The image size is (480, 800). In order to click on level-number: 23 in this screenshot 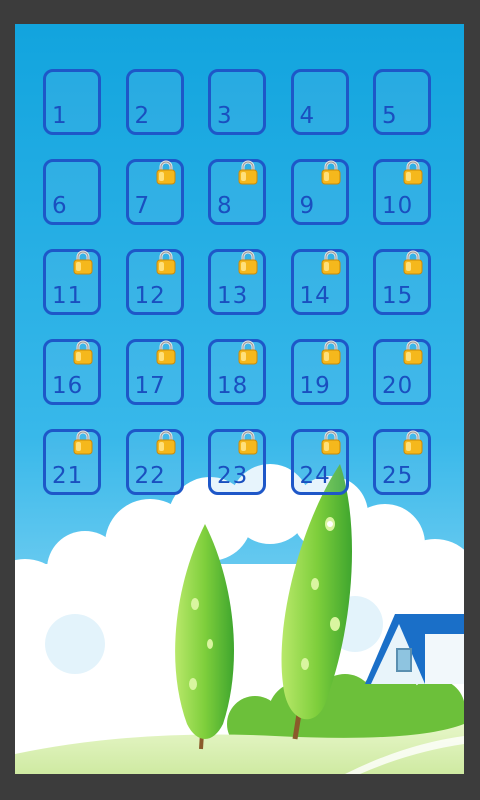, I will do `click(233, 476)`.